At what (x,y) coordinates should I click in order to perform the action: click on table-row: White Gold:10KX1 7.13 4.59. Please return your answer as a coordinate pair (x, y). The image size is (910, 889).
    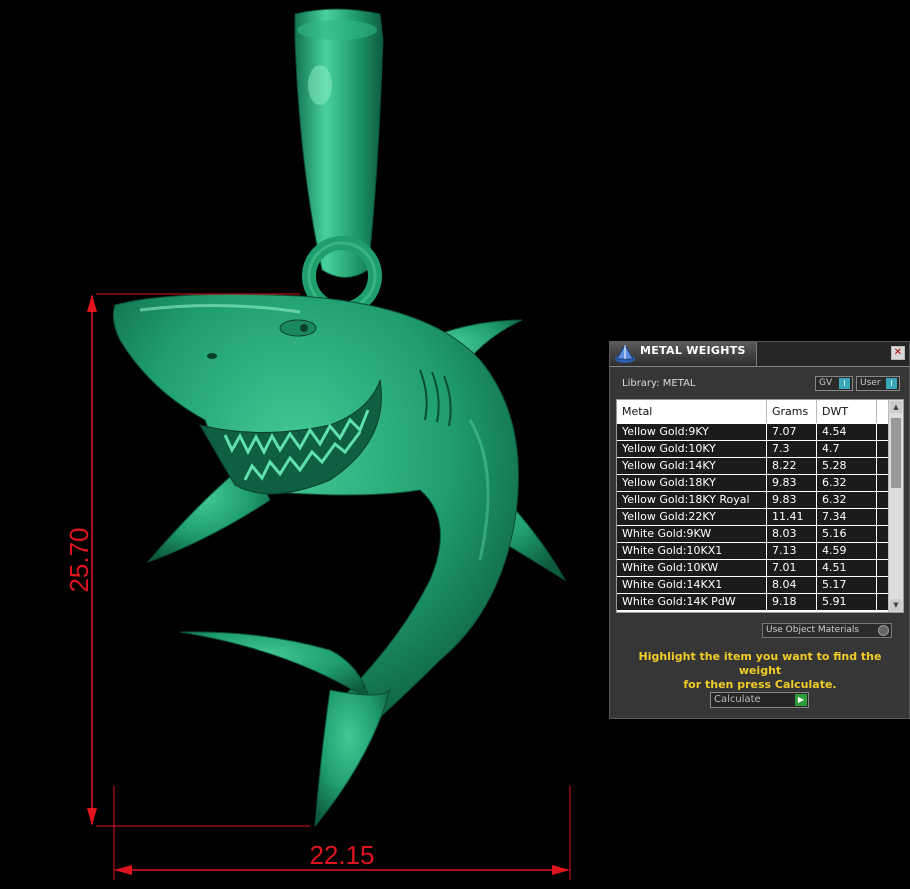
    Looking at the image, I should click on (753, 551).